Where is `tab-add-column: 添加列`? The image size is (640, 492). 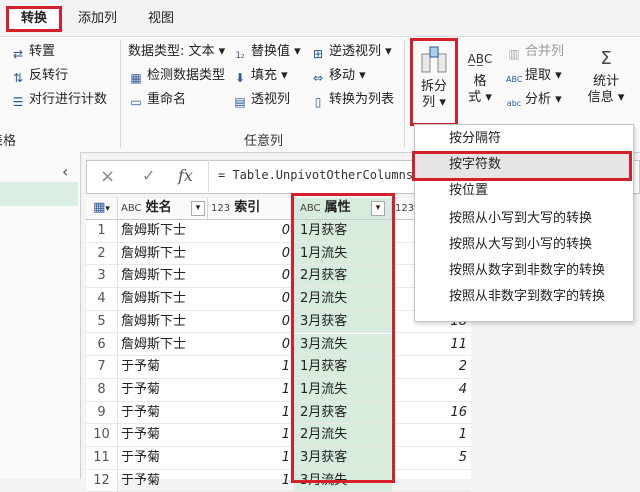
tab-add-column: 添加列 is located at coordinates (97, 19).